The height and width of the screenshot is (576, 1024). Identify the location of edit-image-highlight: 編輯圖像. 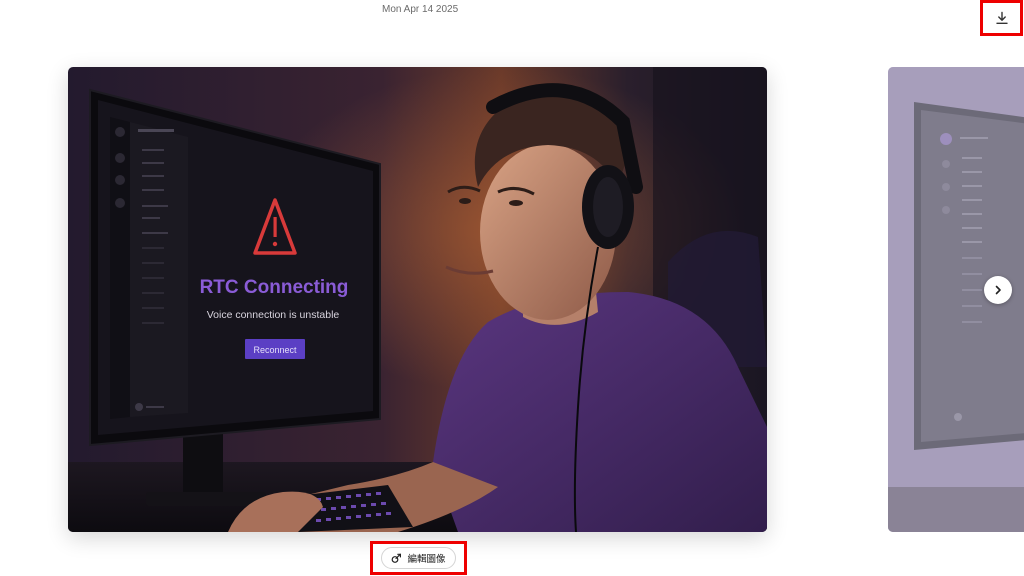
(418, 558).